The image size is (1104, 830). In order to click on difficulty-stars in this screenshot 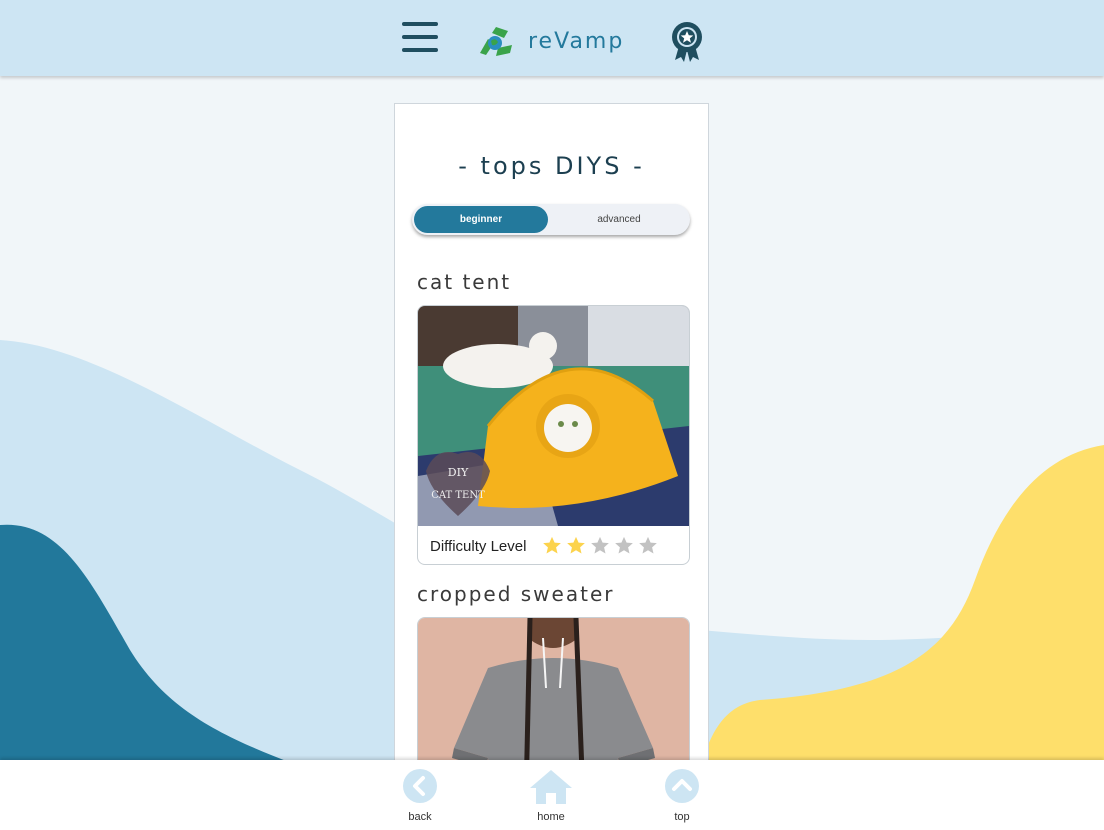, I will do `click(602, 546)`.